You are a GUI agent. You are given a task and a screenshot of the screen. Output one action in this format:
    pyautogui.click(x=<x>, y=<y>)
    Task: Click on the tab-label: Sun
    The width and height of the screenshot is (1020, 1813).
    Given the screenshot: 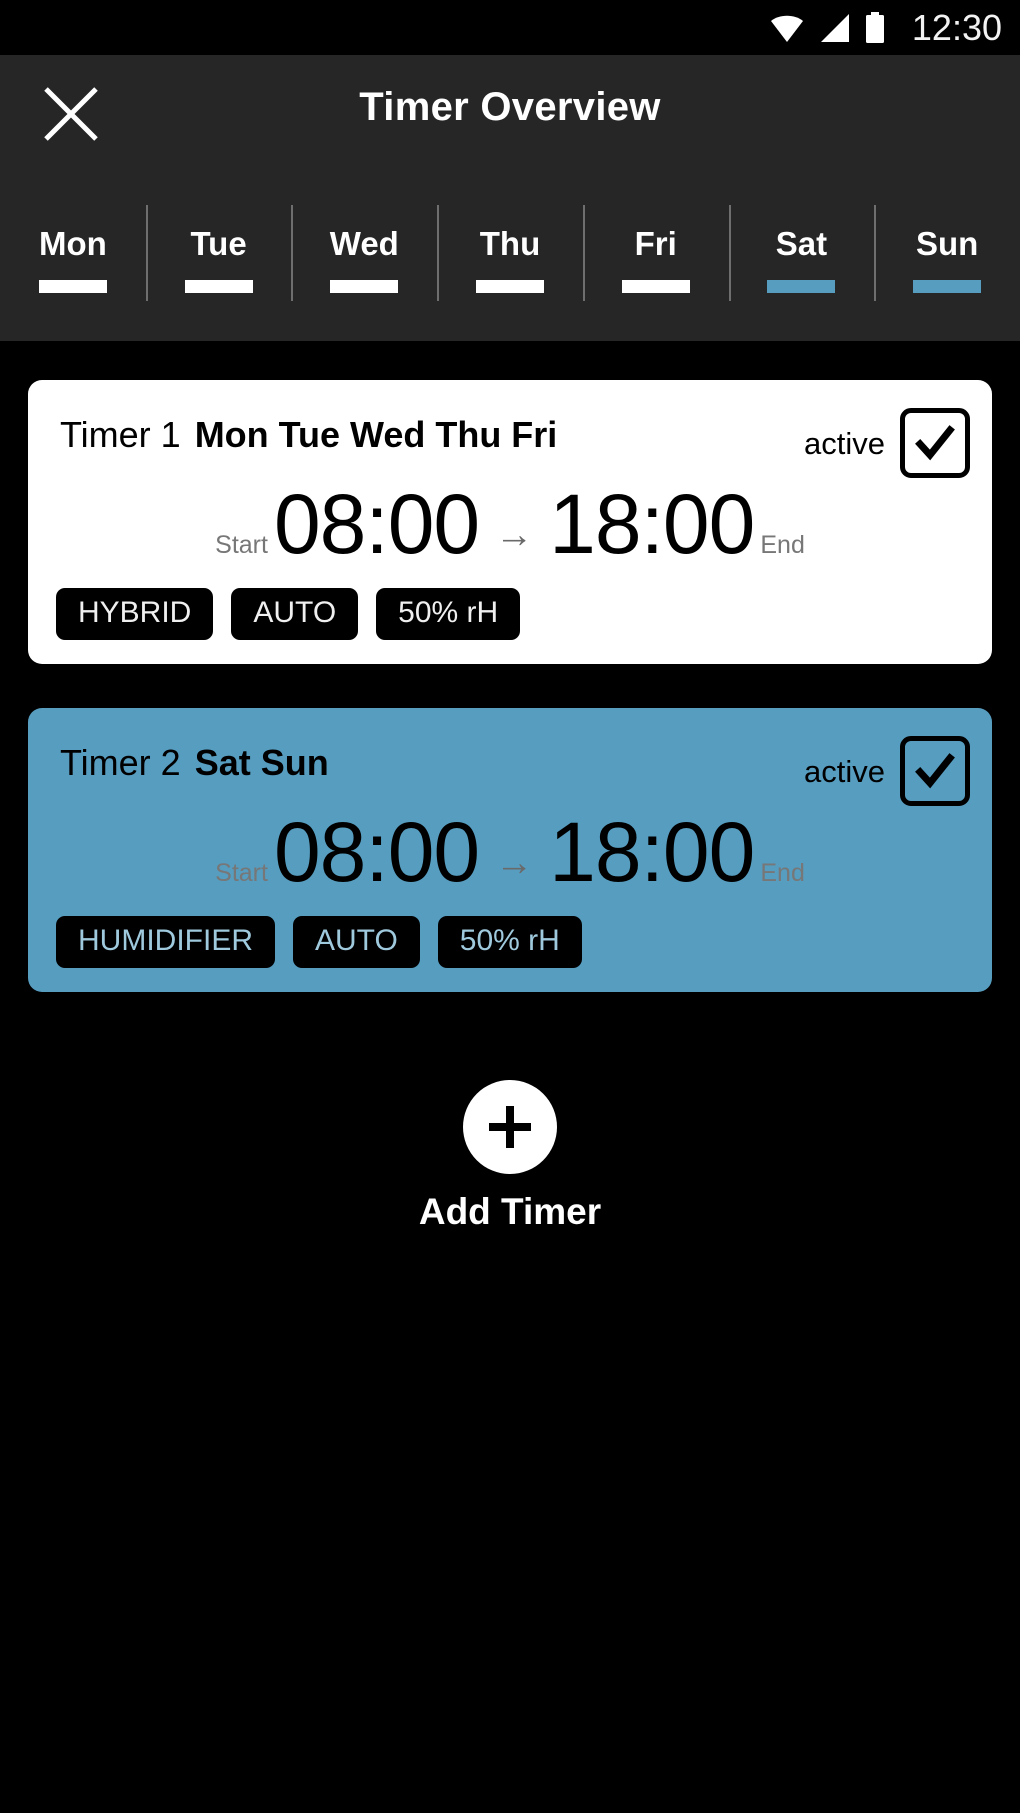 What is the action you would take?
    pyautogui.click(x=947, y=243)
    